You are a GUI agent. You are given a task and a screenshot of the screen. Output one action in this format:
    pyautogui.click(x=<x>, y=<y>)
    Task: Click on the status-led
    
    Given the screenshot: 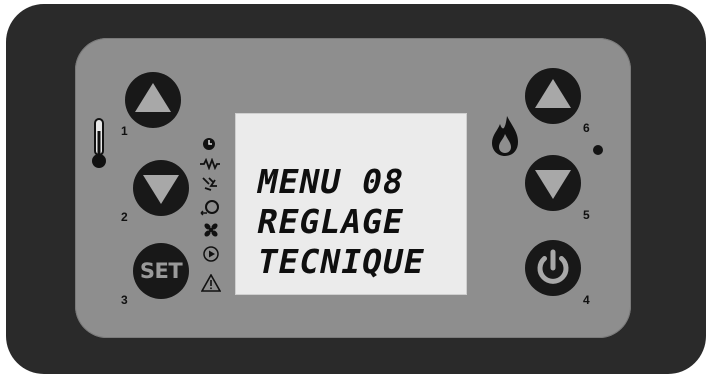 What is the action you would take?
    pyautogui.click(x=598, y=150)
    